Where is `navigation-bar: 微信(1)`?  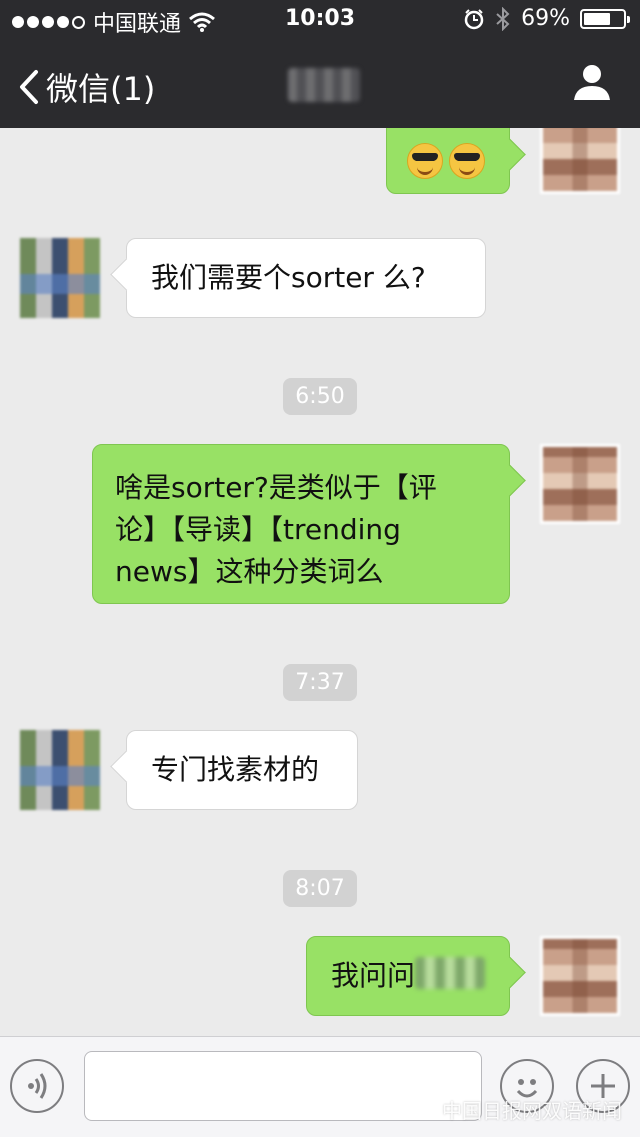 navigation-bar: 微信(1) is located at coordinates (320, 84).